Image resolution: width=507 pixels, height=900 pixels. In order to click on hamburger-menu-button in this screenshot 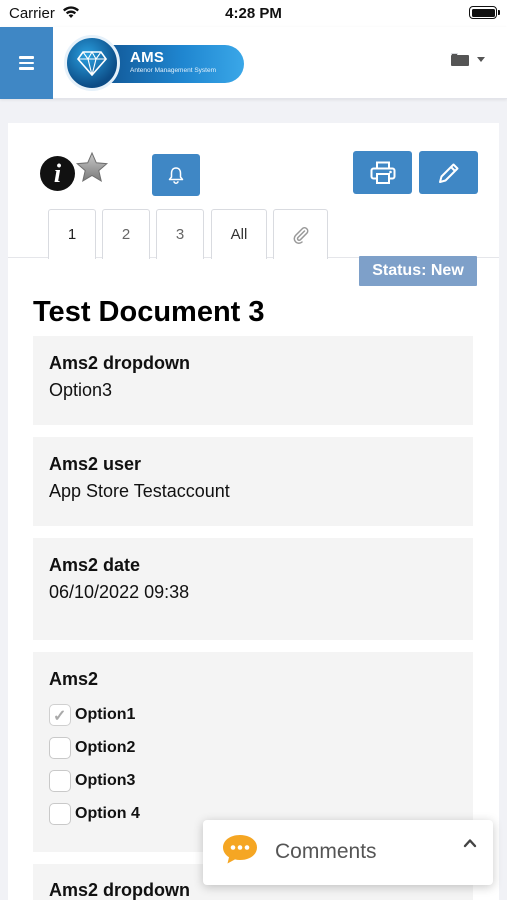, I will do `click(26, 63)`.